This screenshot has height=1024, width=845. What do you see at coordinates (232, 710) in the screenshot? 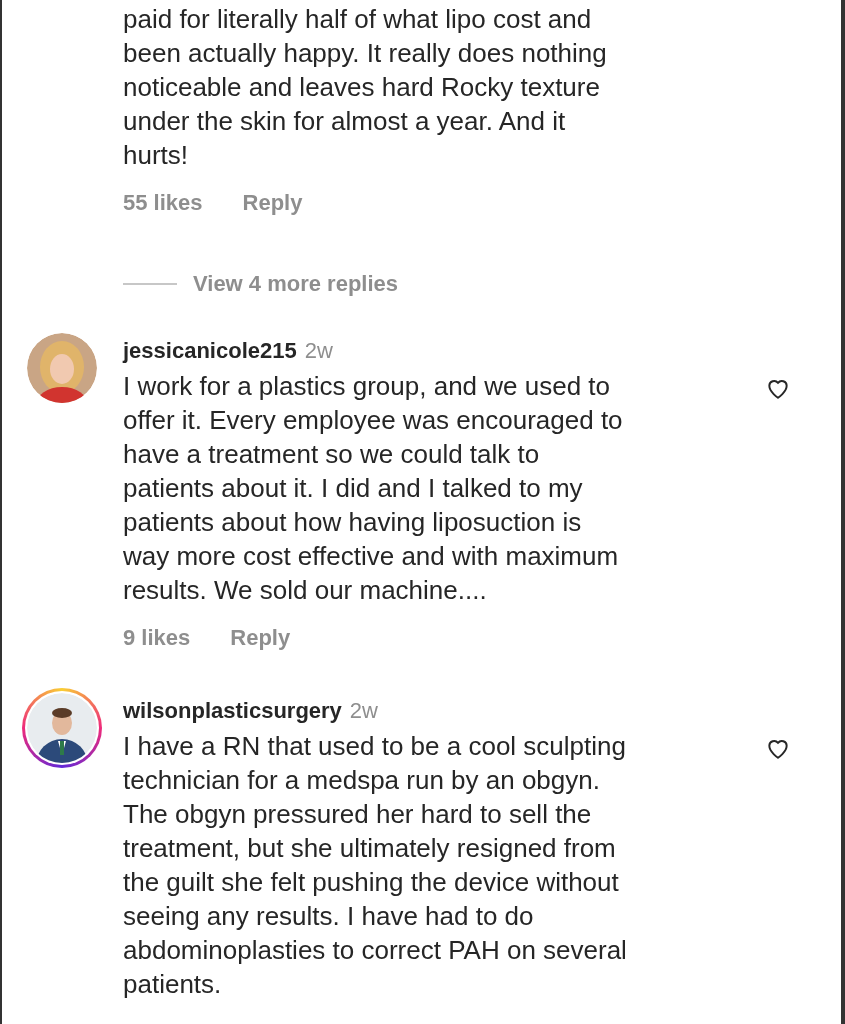
I see `username: wilsonplasticsurgery` at bounding box center [232, 710].